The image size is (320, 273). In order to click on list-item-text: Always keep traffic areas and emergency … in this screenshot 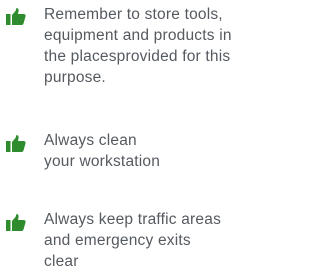, I will do `click(133, 240)`.